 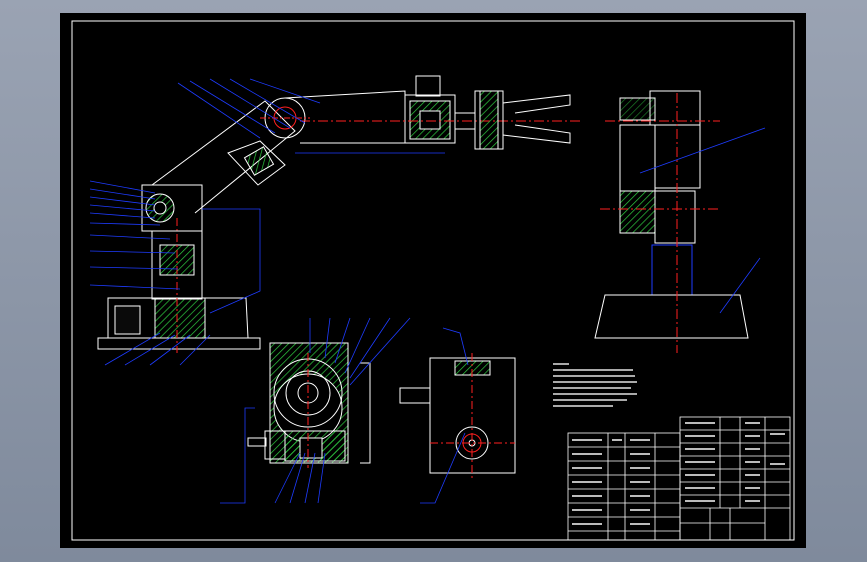 I want to click on bom-text-marks, so click(x=678, y=473).